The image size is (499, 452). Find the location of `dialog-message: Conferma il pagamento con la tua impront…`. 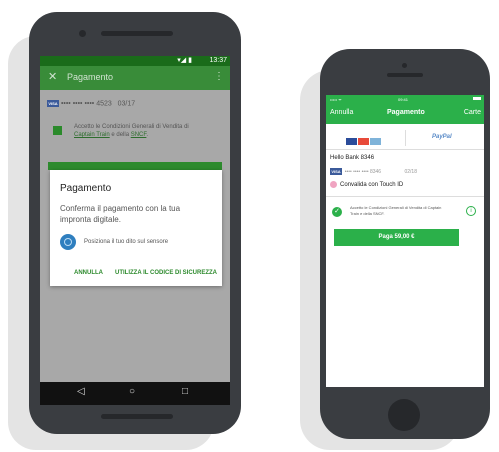

dialog-message: Conferma il pagamento con la tua impront… is located at coordinates (120, 214).